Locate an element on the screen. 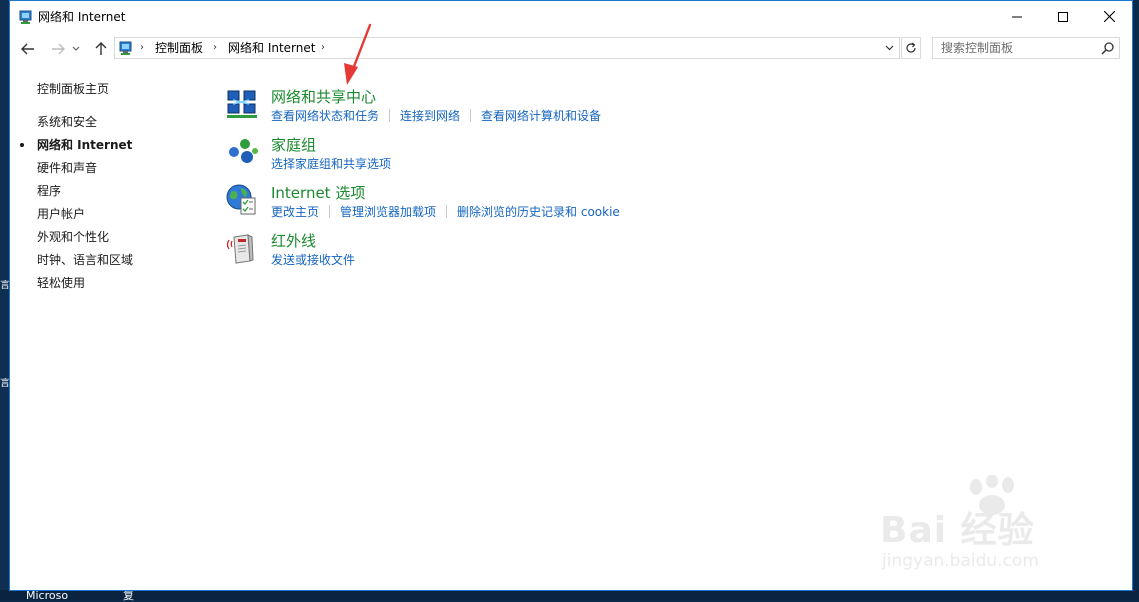  search-input is located at coordinates (1017, 48).